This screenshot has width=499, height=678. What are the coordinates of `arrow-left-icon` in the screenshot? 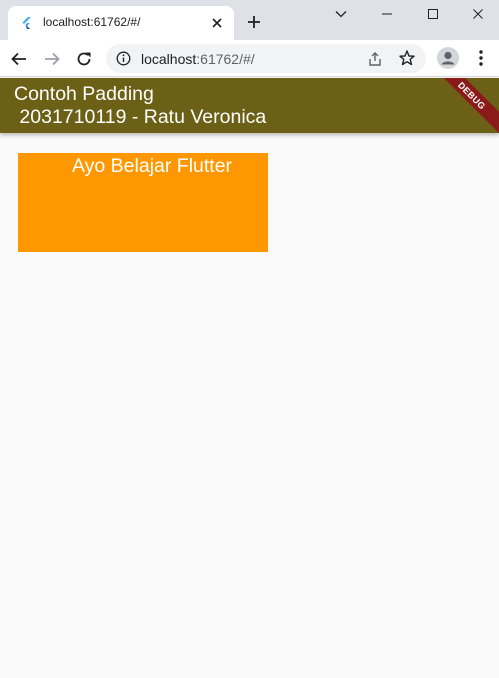 It's located at (18, 59).